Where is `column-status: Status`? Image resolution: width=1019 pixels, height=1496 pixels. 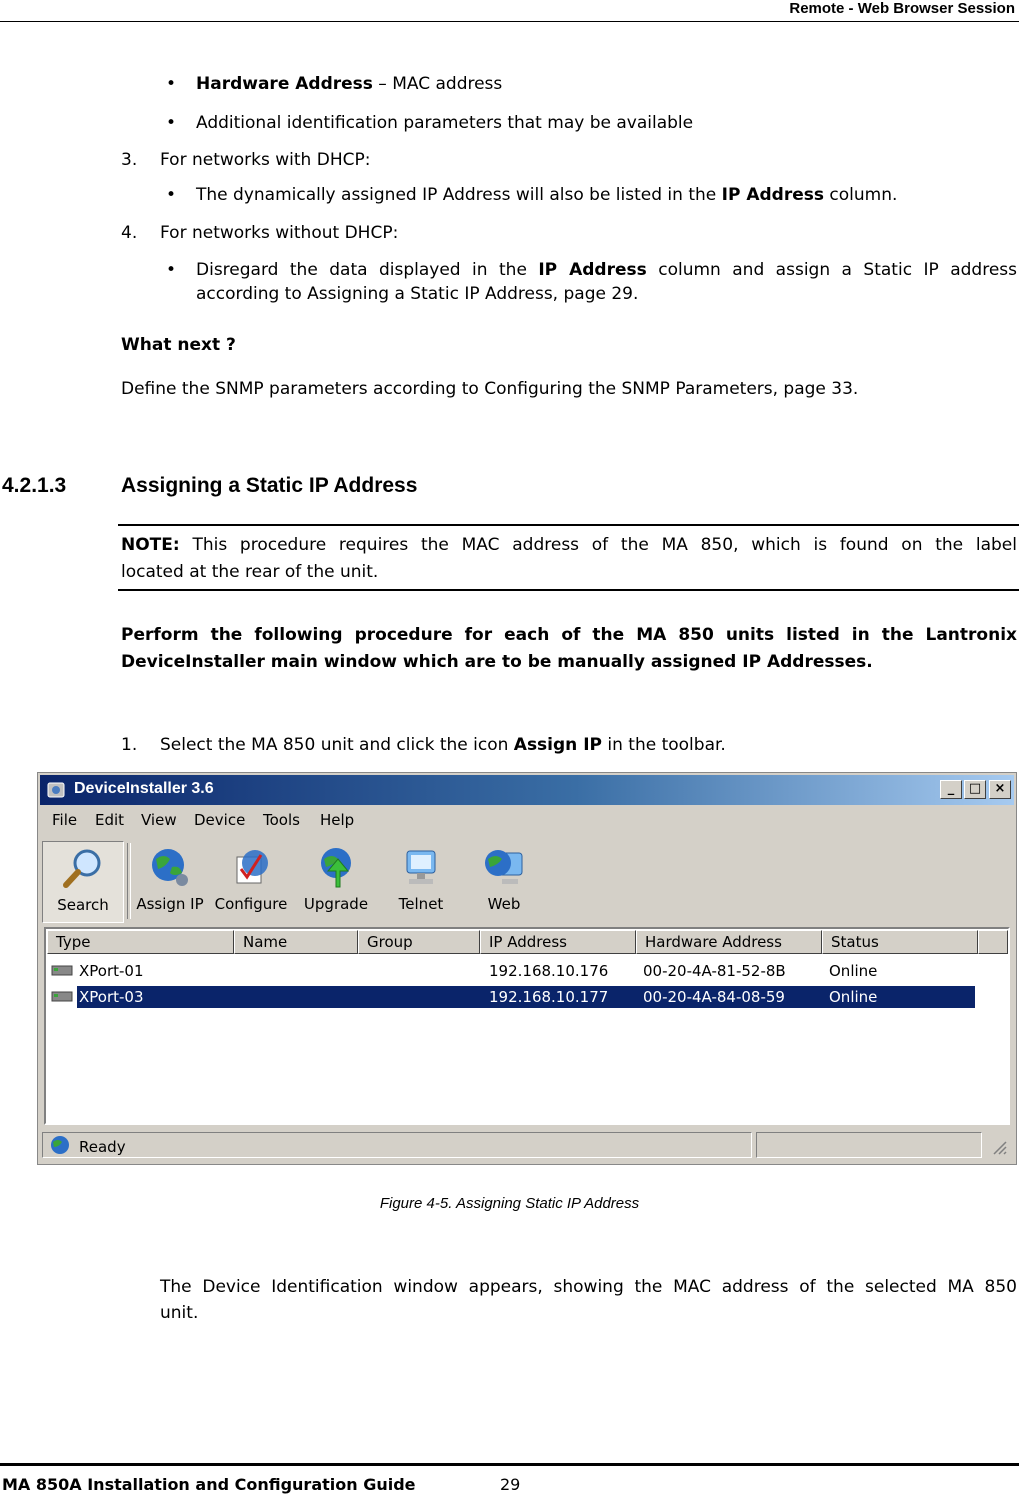 column-status: Status is located at coordinates (900, 942).